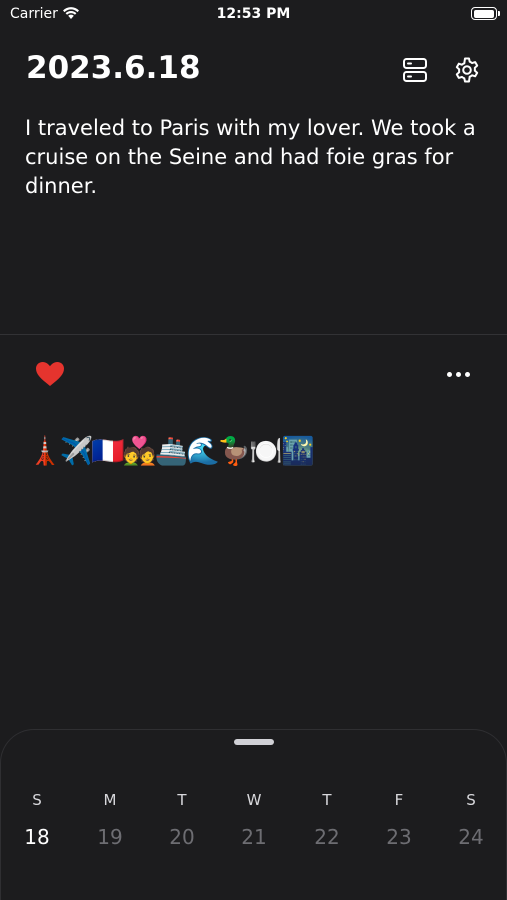  I want to click on server-stack-icon, so click(415, 70).